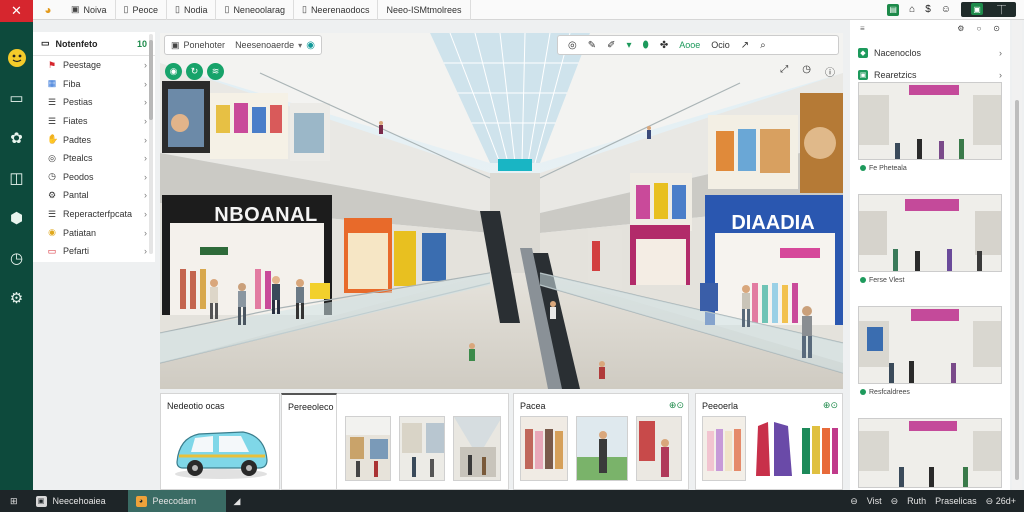  What do you see at coordinates (94, 102) in the screenshot?
I see `sidebar-item: ☰ Pestias ›` at bounding box center [94, 102].